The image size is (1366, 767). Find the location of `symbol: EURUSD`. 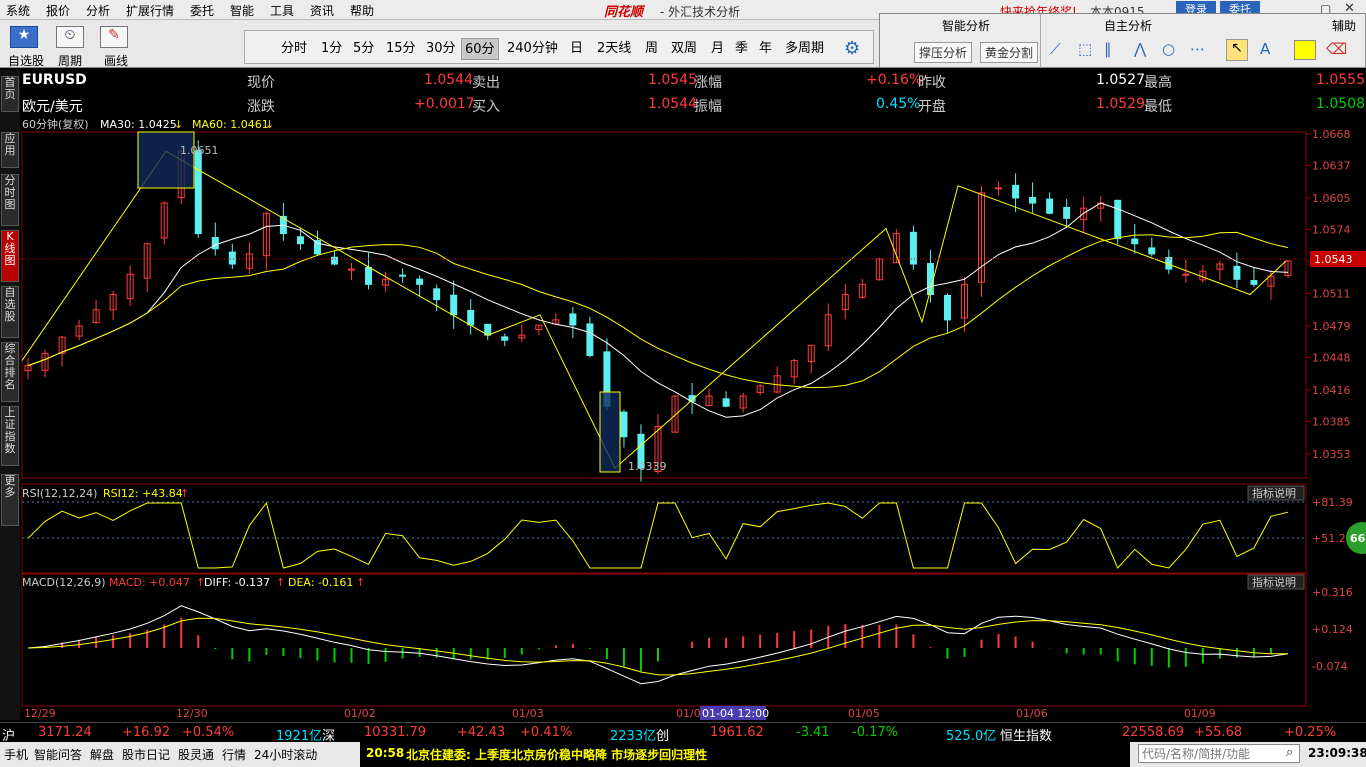

symbol: EURUSD is located at coordinates (54, 80).